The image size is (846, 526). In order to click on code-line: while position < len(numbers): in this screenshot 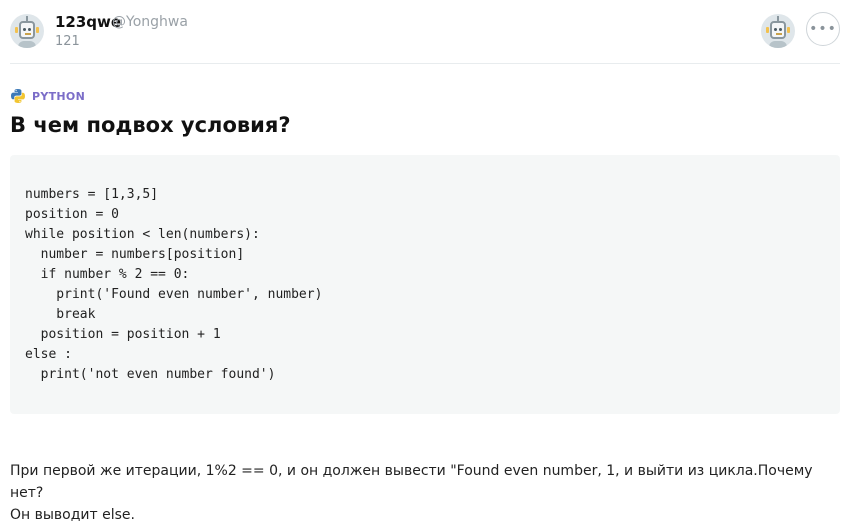, I will do `click(142, 234)`.